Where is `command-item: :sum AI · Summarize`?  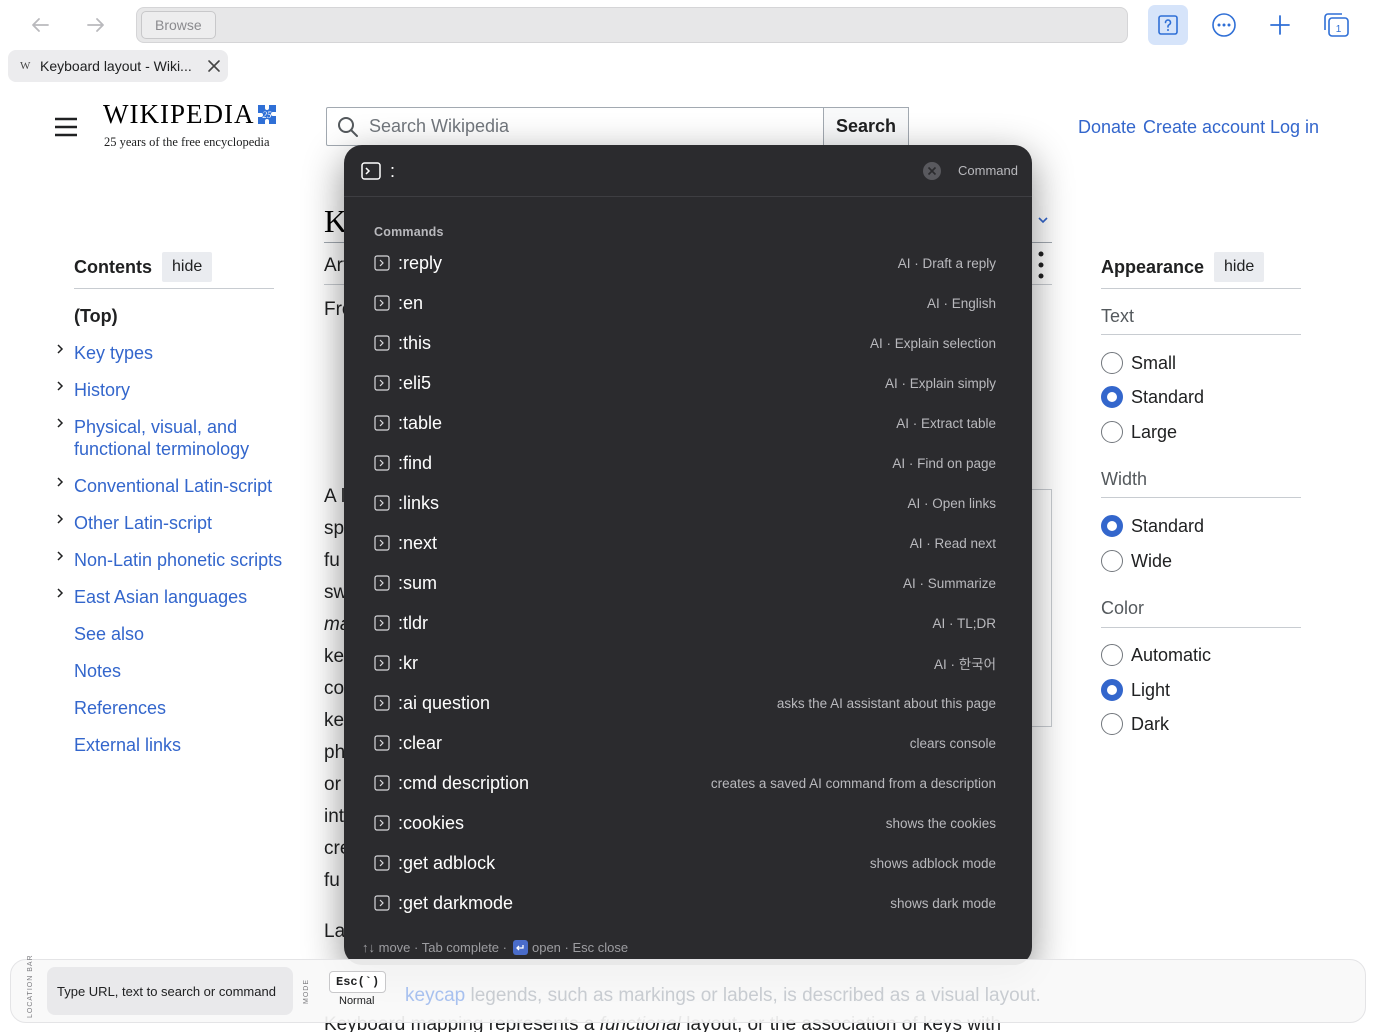
command-item: :sum AI · Summarize is located at coordinates (685, 583).